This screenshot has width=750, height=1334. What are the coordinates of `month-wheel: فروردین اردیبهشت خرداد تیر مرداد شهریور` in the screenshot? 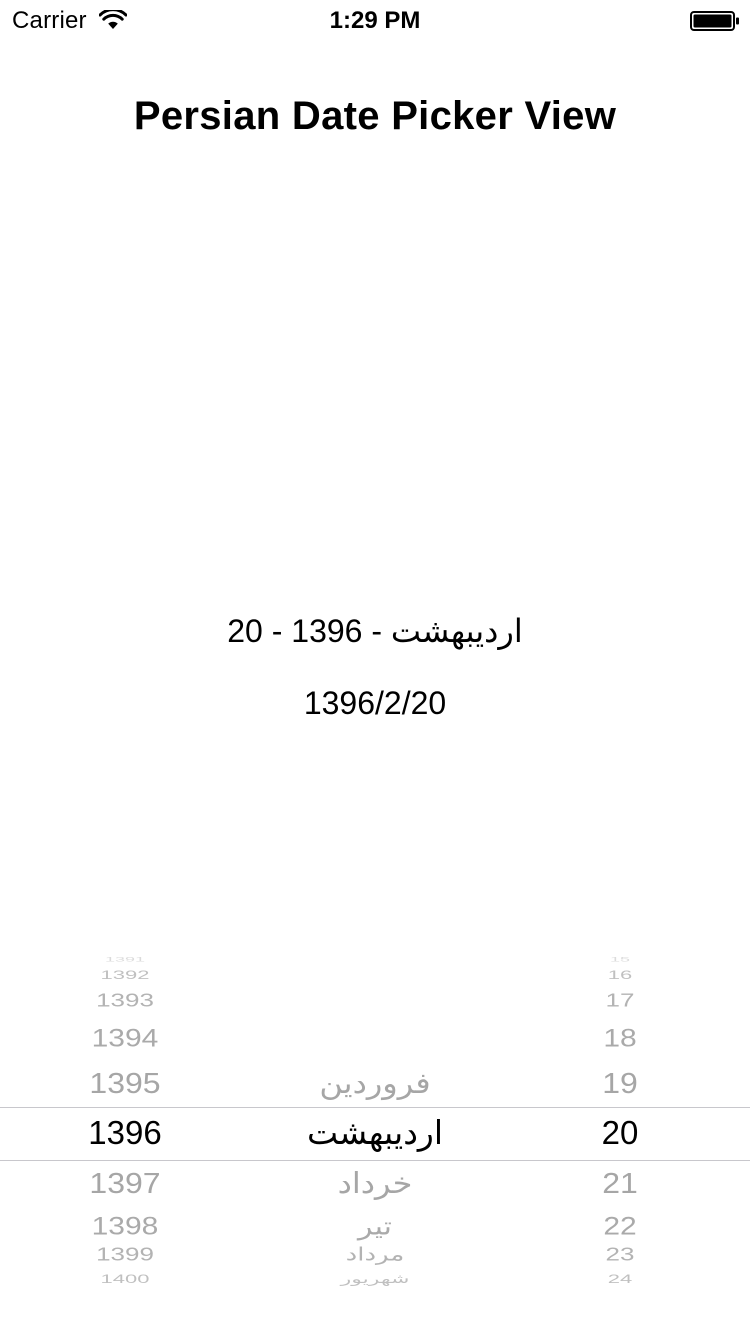 It's located at (375, 1127).